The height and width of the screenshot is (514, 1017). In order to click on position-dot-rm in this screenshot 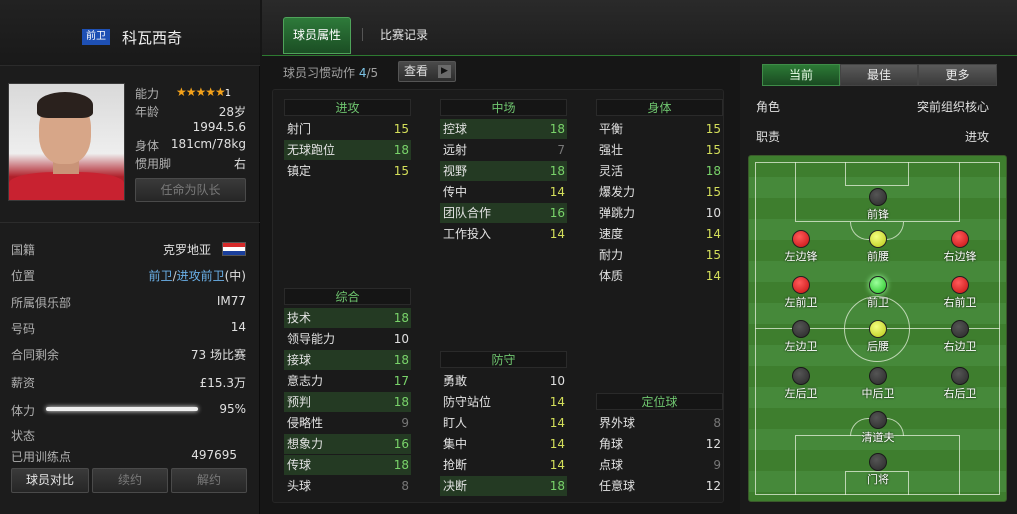, I will do `click(960, 285)`.